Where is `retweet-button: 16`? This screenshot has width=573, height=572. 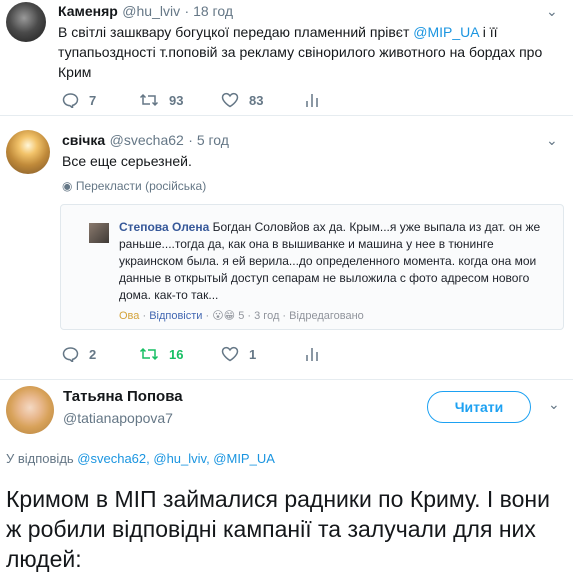
retweet-button: 16 is located at coordinates (180, 354).